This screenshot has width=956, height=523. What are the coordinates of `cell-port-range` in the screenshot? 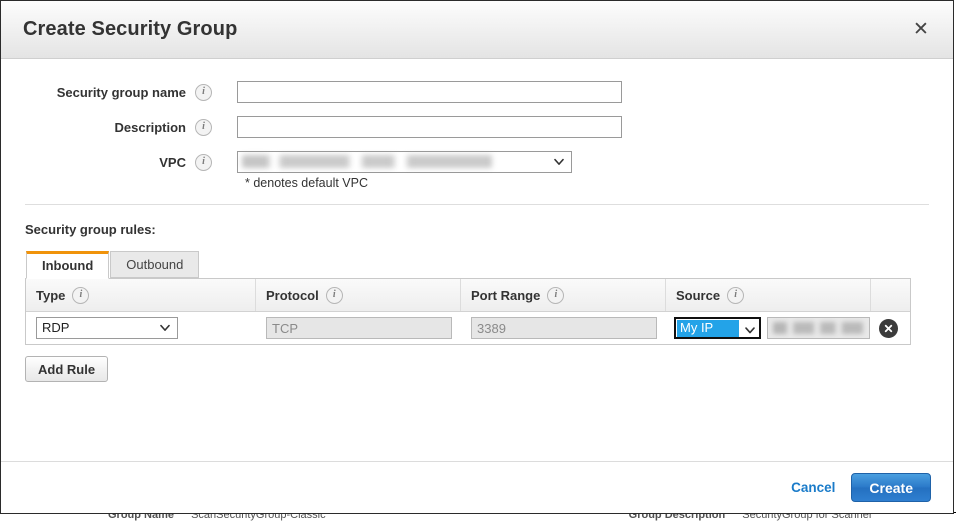 It's located at (563, 328).